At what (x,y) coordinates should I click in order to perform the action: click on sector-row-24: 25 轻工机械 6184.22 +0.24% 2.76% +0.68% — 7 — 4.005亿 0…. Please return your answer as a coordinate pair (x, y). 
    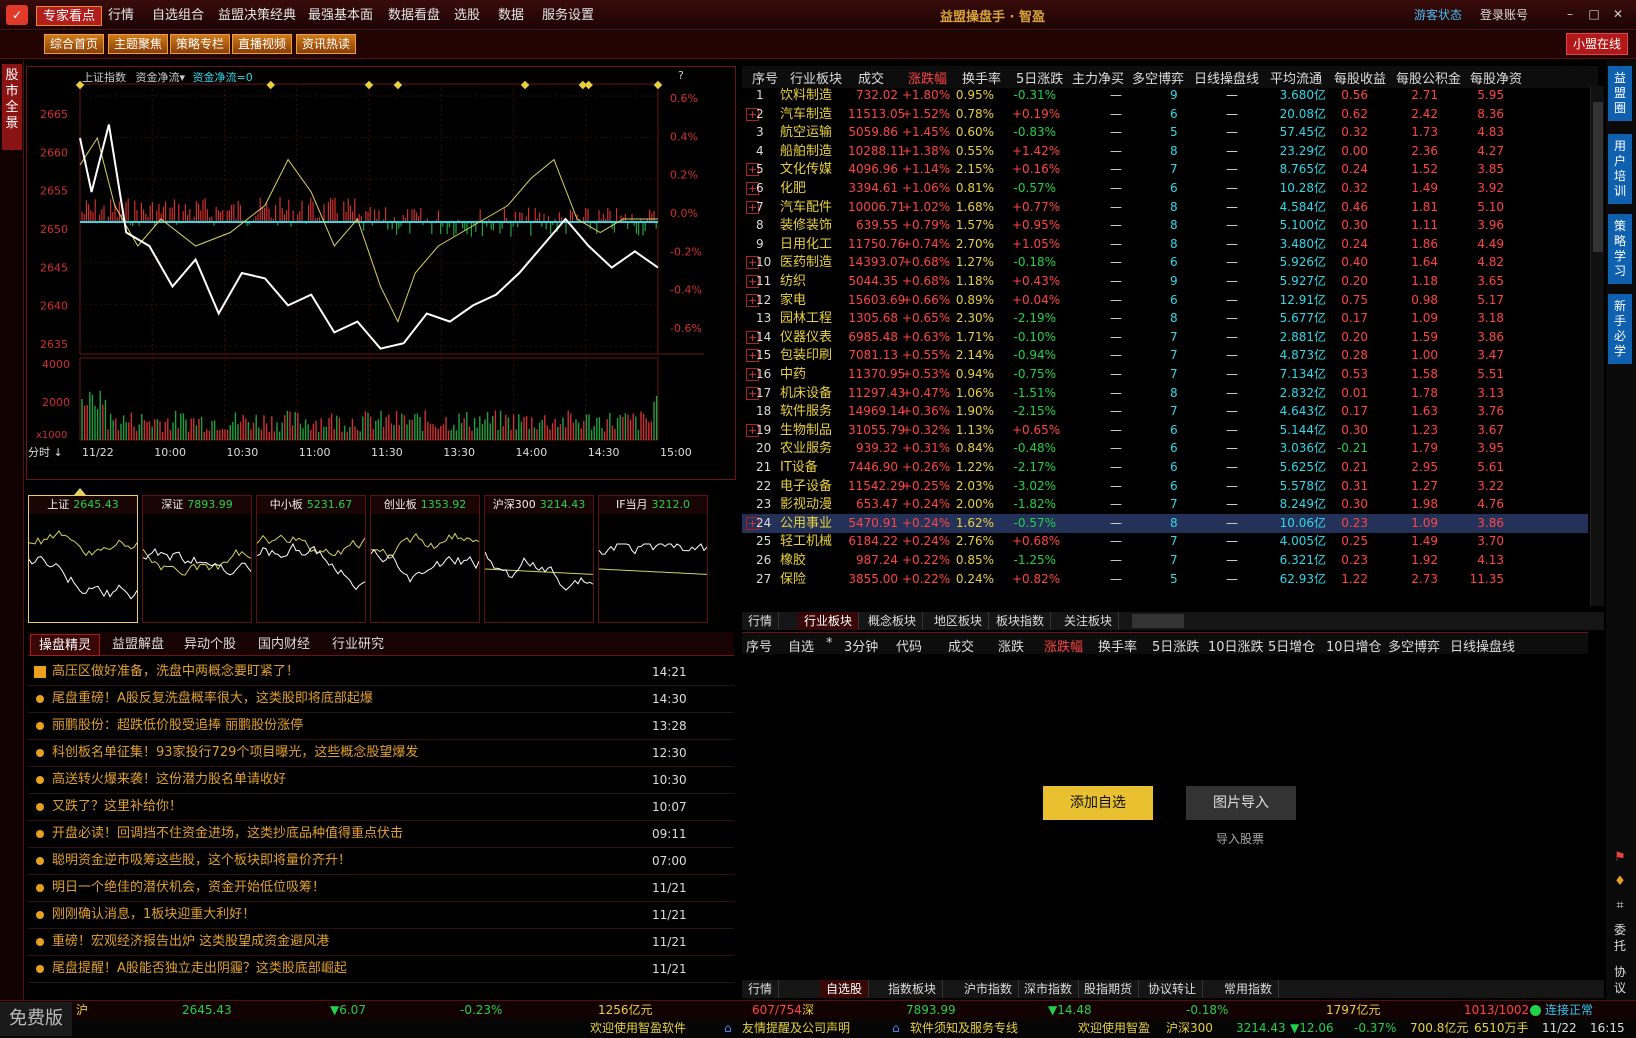
    Looking at the image, I should click on (1165, 541).